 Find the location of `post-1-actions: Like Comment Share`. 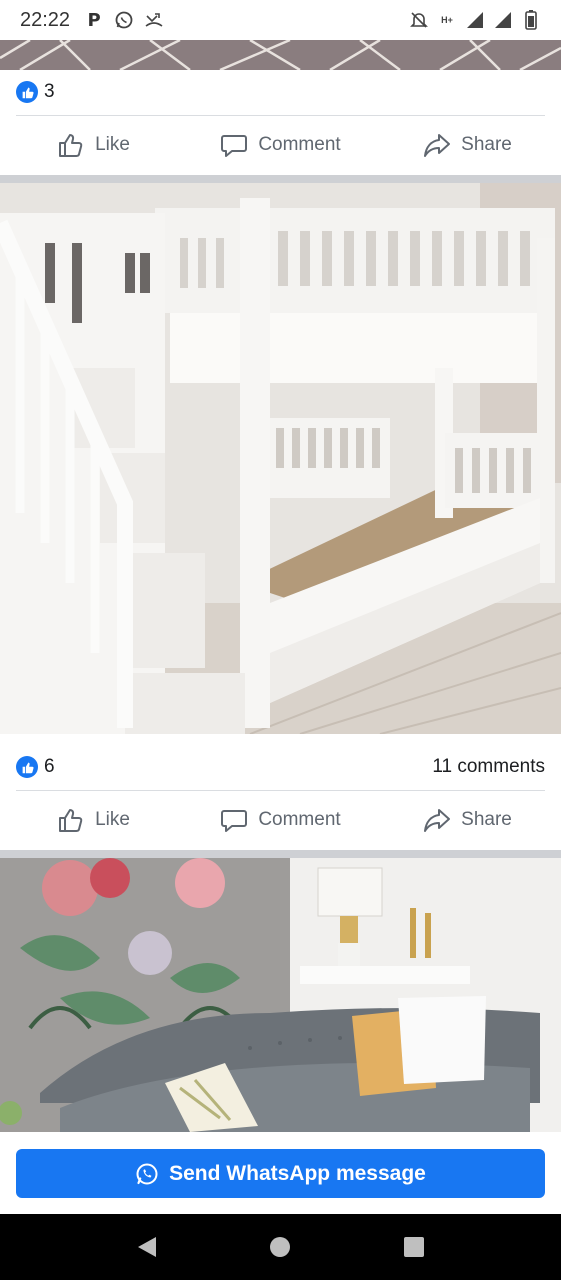

post-1-actions: Like Comment Share is located at coordinates (280, 145).